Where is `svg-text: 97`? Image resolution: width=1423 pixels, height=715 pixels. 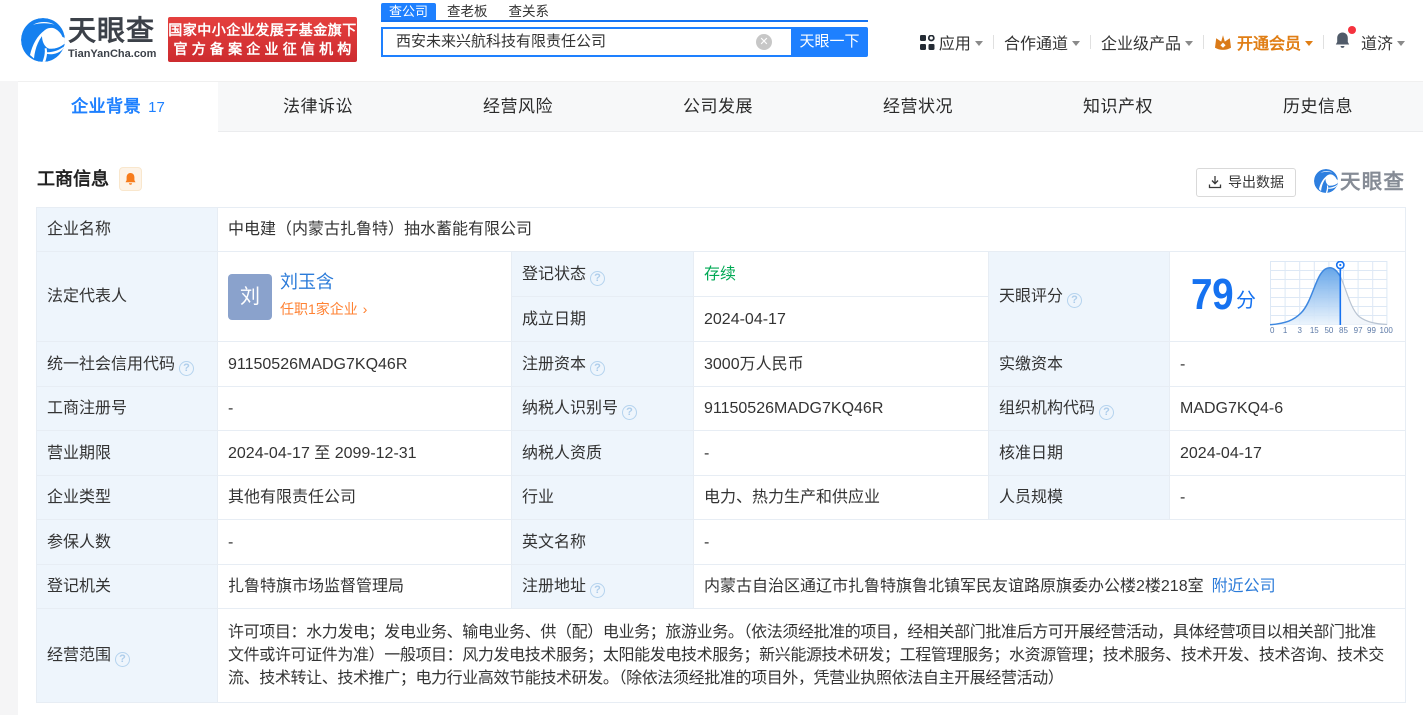
svg-text: 97 is located at coordinates (1358, 330).